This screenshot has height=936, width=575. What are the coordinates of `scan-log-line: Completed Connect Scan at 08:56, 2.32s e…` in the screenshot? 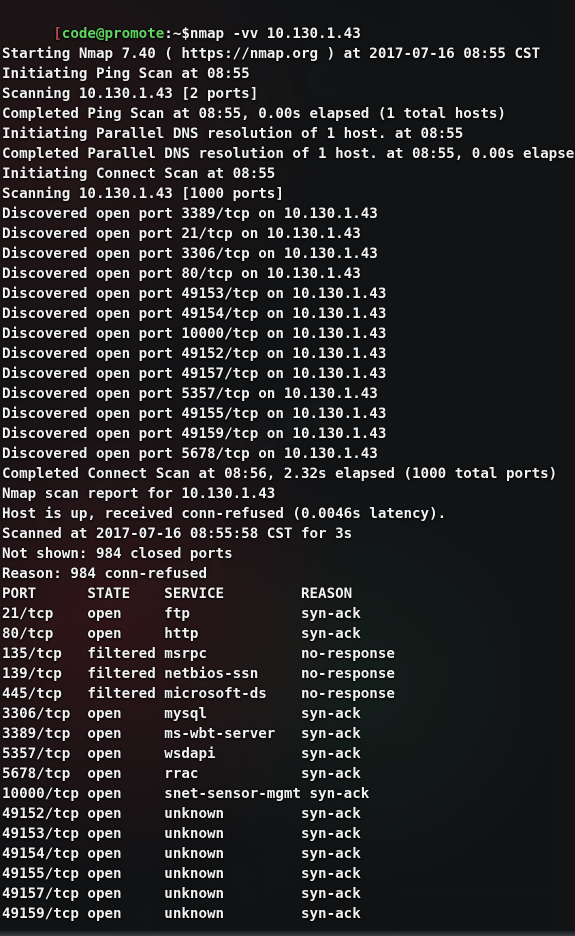 It's located at (280, 474).